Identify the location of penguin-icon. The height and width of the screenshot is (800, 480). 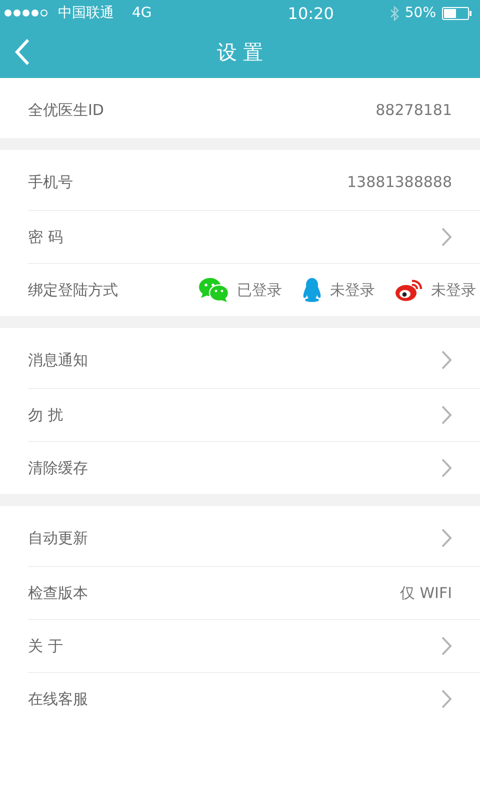
(312, 290).